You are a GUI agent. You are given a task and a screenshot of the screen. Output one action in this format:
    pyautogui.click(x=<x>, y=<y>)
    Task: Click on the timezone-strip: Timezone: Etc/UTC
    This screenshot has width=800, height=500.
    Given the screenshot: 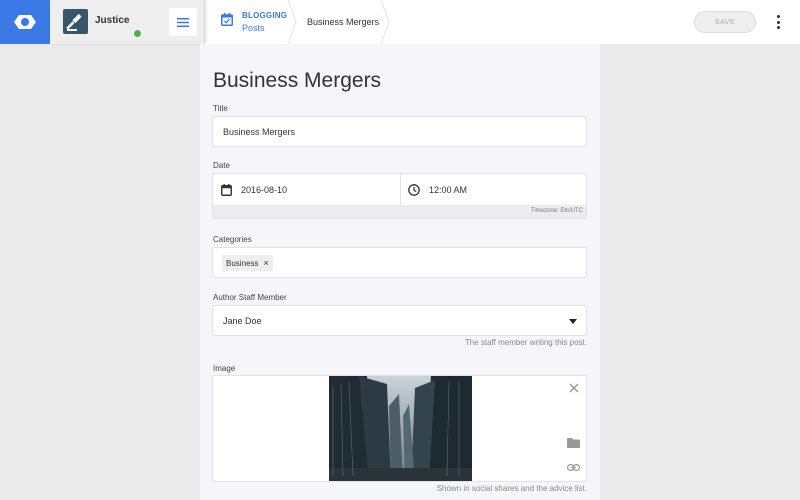 What is the action you would take?
    pyautogui.click(x=399, y=211)
    